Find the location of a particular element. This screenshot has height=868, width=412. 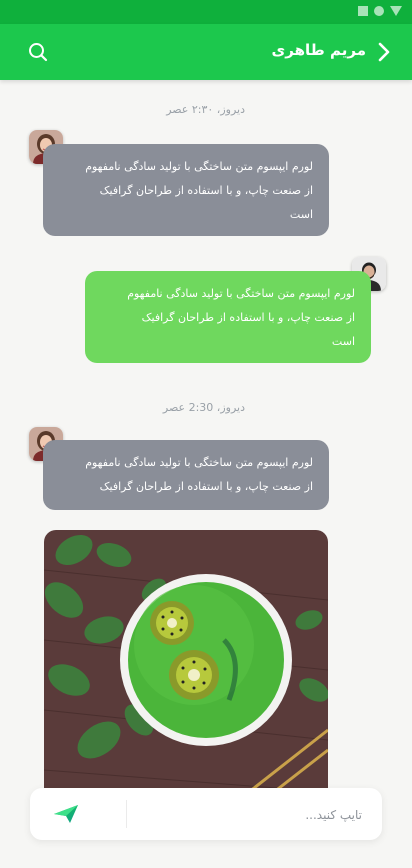

message-input is located at coordinates (232, 815).